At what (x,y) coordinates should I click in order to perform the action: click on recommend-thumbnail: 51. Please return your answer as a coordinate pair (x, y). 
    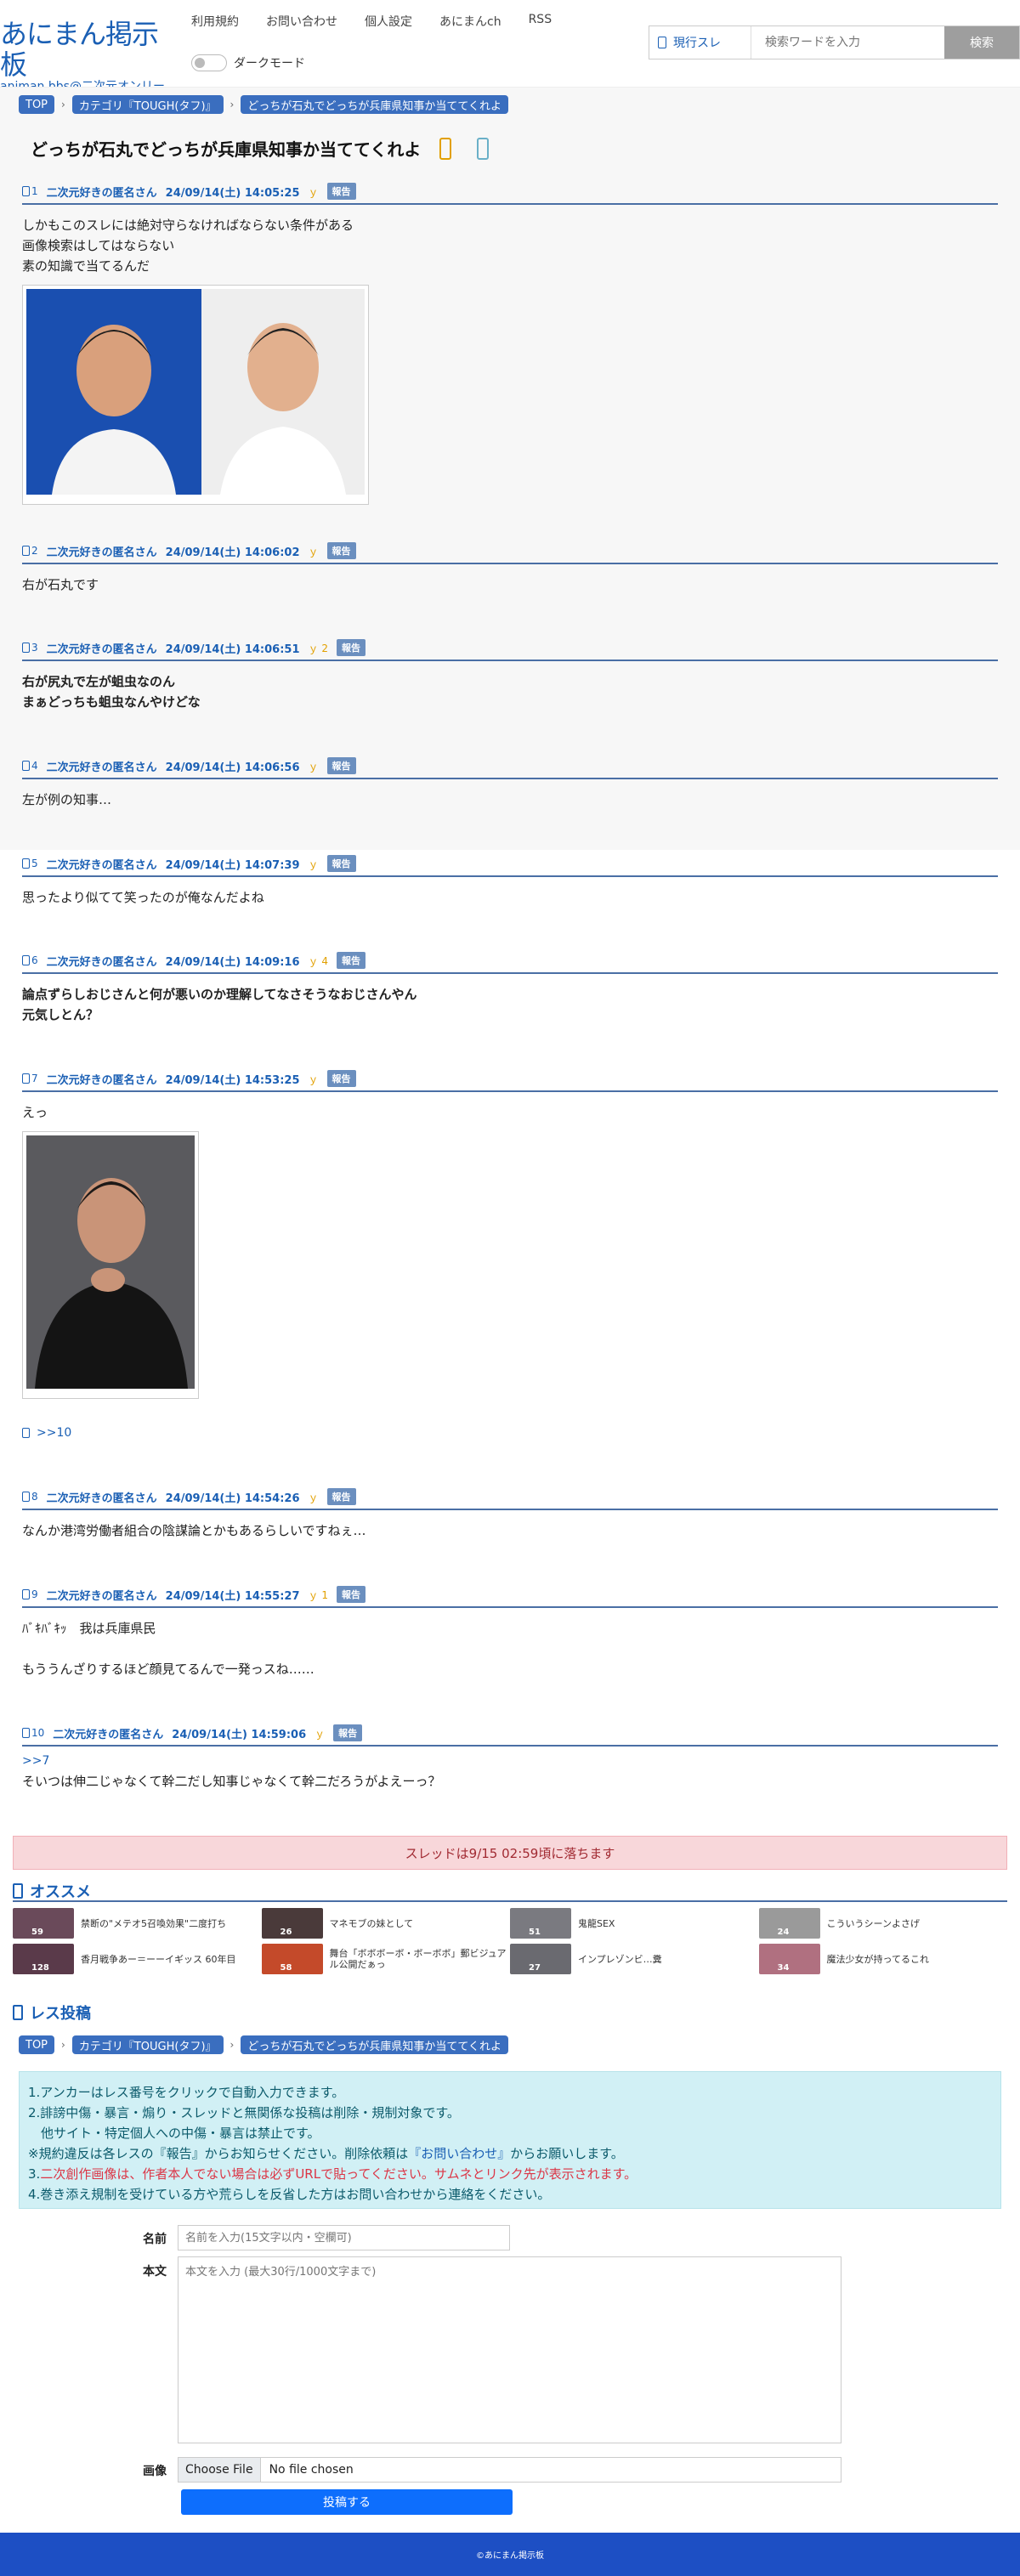
    Looking at the image, I should click on (540, 1923).